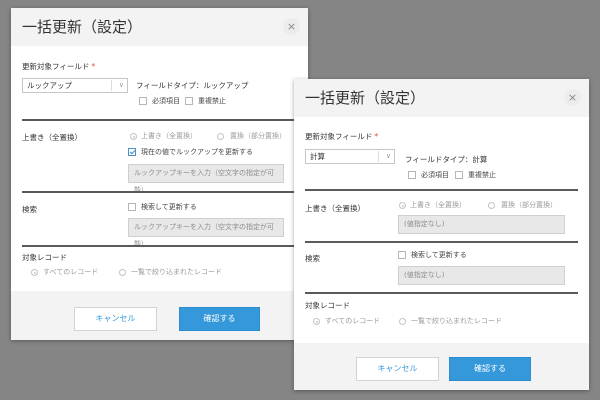 The image size is (600, 400). What do you see at coordinates (206, 179) in the screenshot?
I see `overwrite-lookup-key-input: ルックアップキーを入力（空文字の指定が可能）` at bounding box center [206, 179].